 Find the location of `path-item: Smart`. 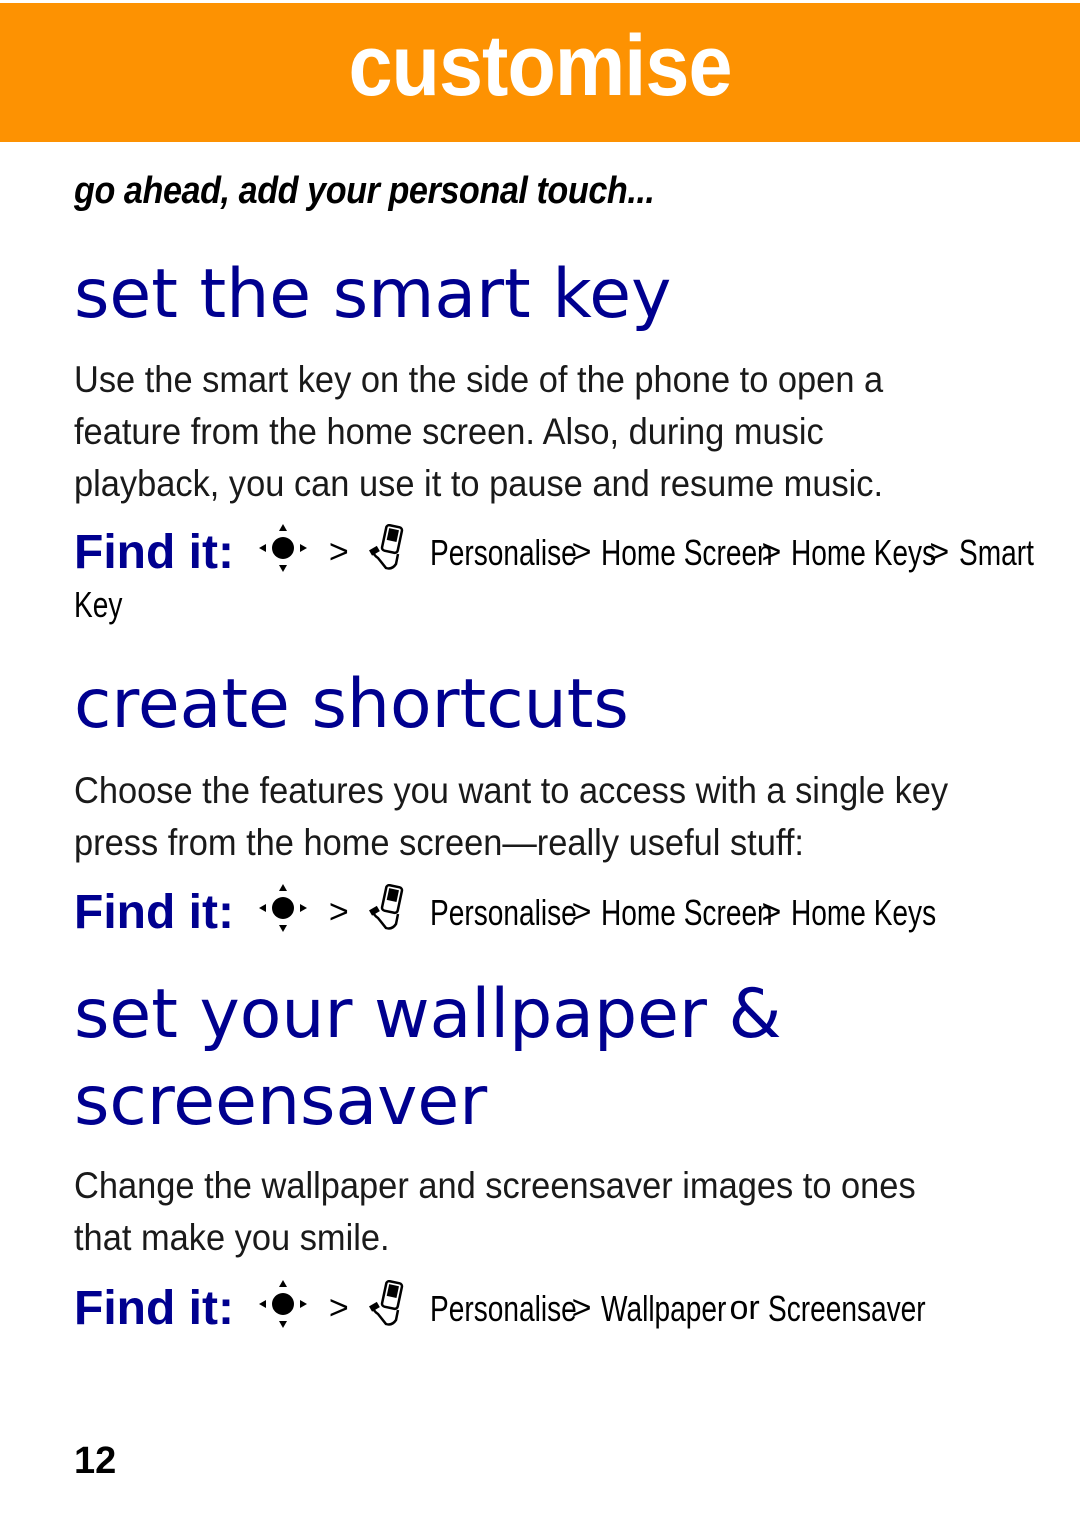

path-item: Smart is located at coordinates (997, 552).